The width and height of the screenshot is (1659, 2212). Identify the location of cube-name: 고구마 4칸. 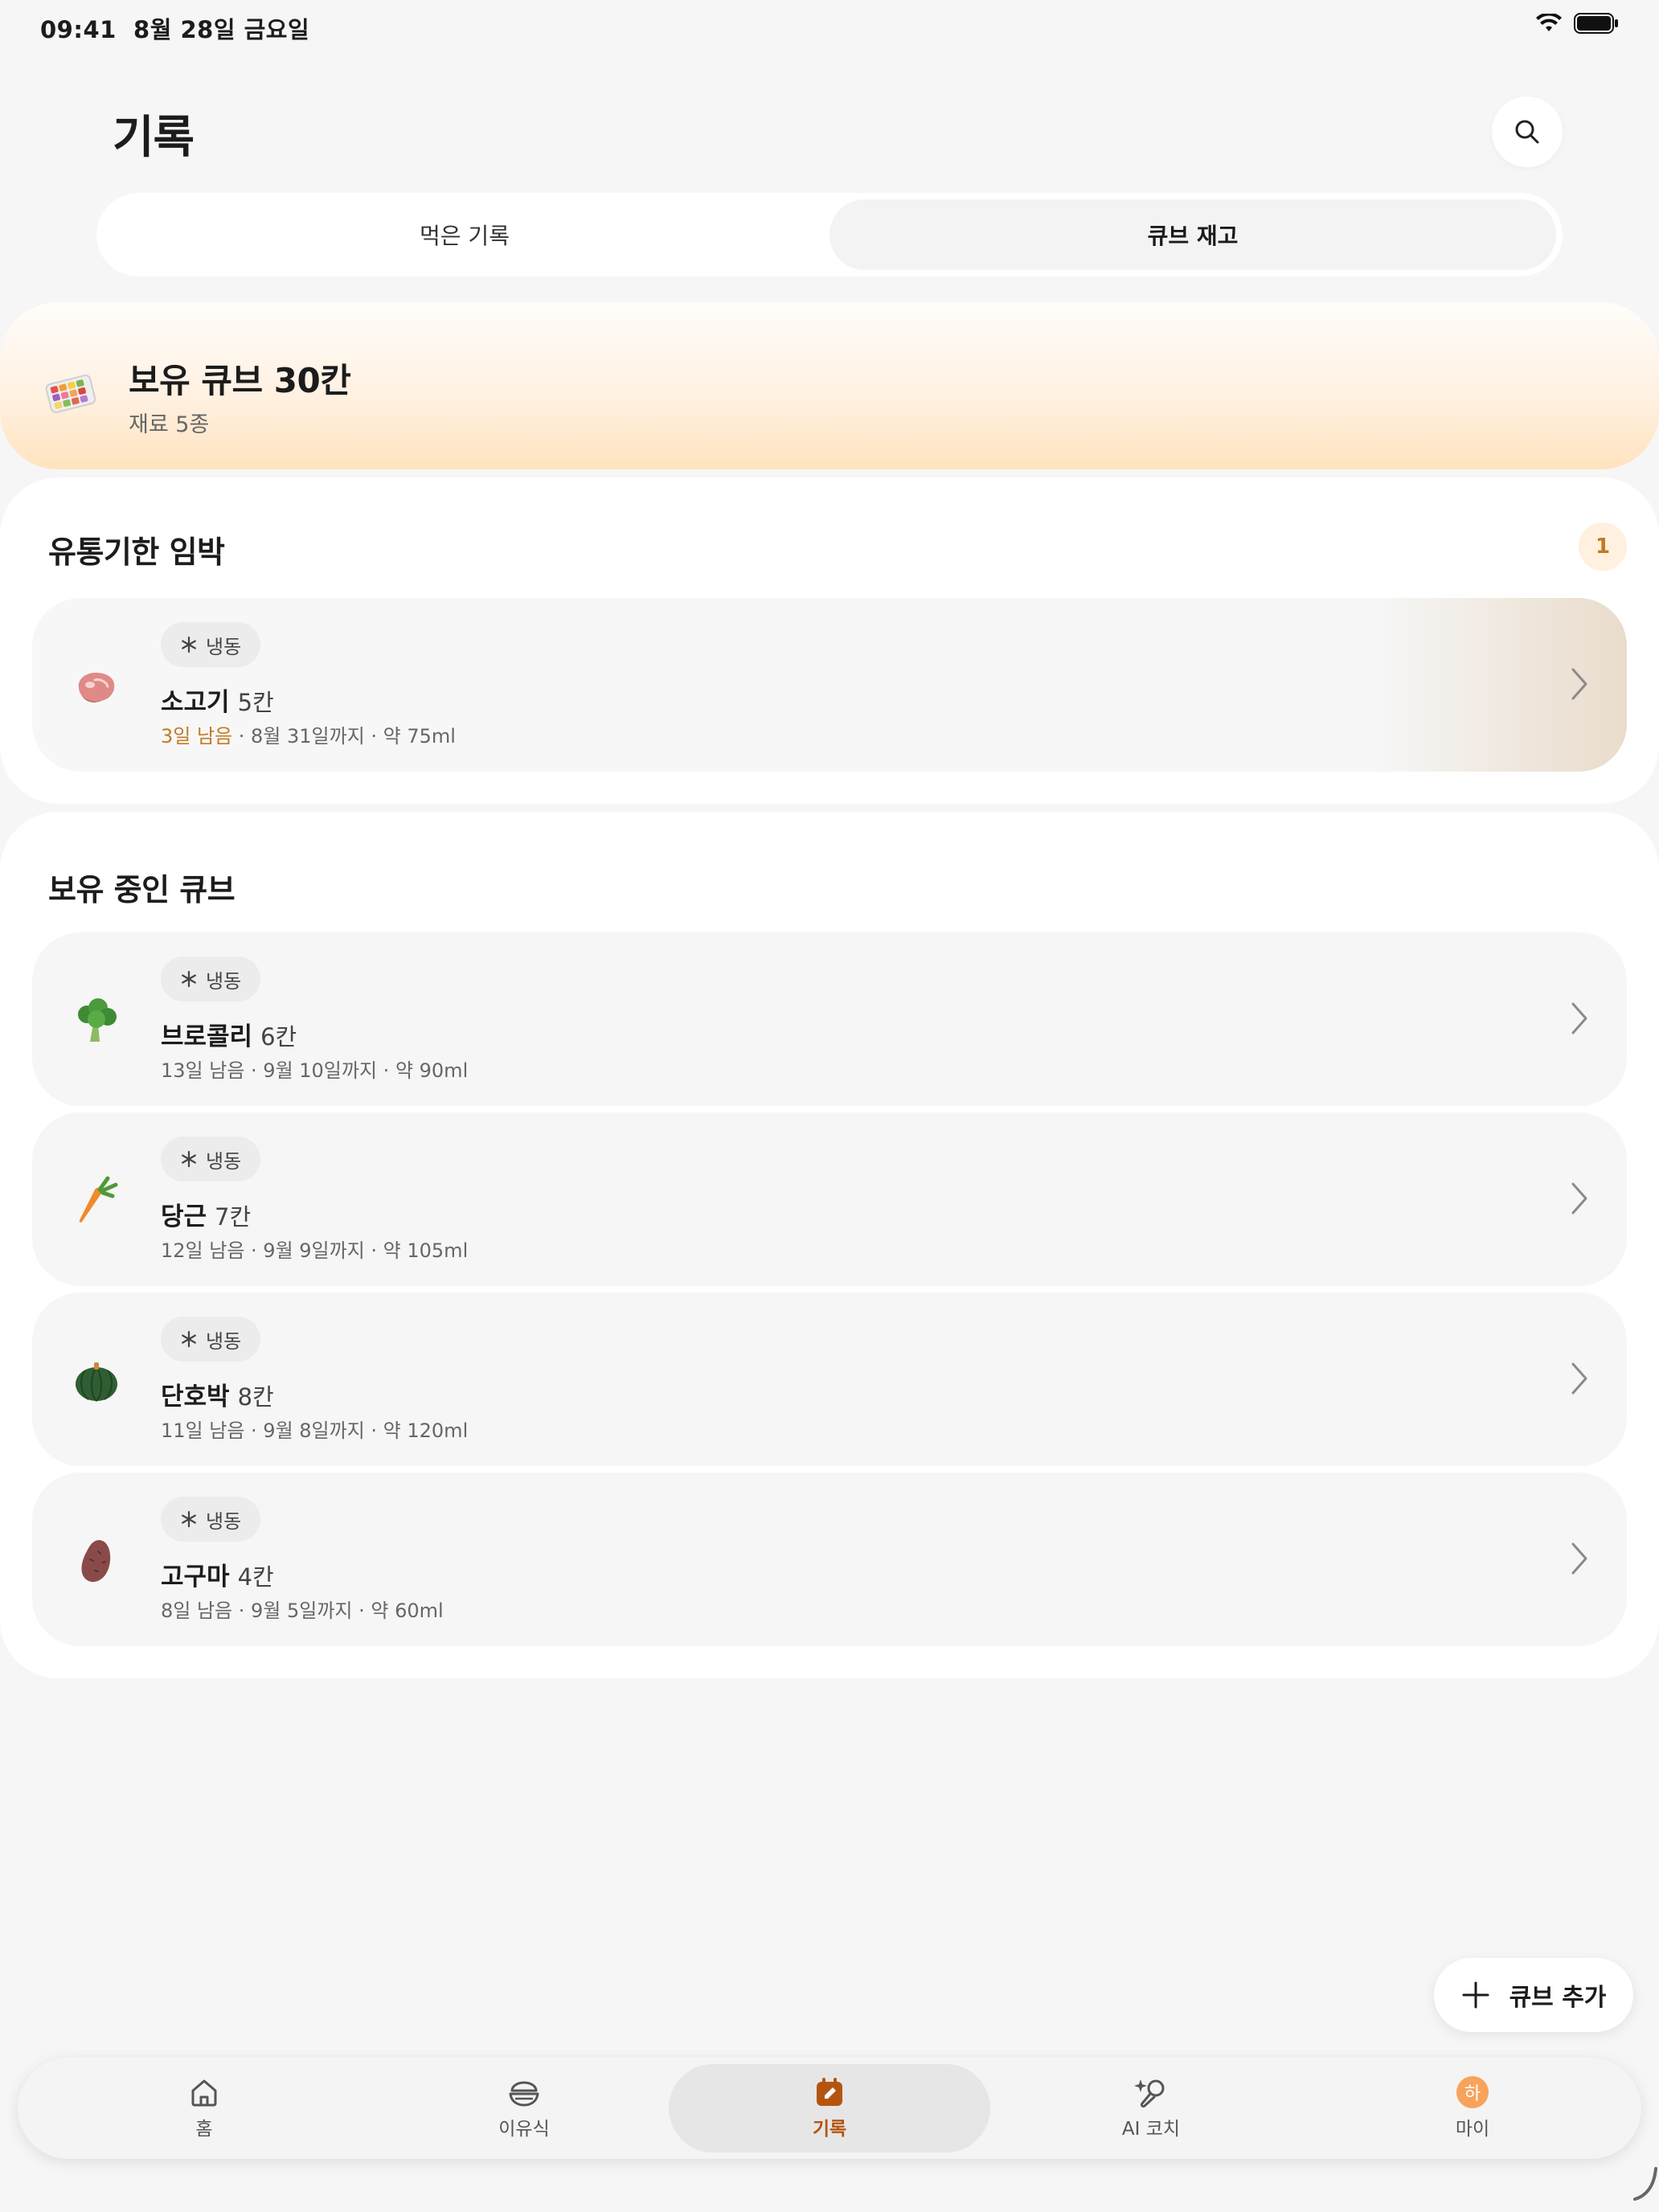
(217, 1574).